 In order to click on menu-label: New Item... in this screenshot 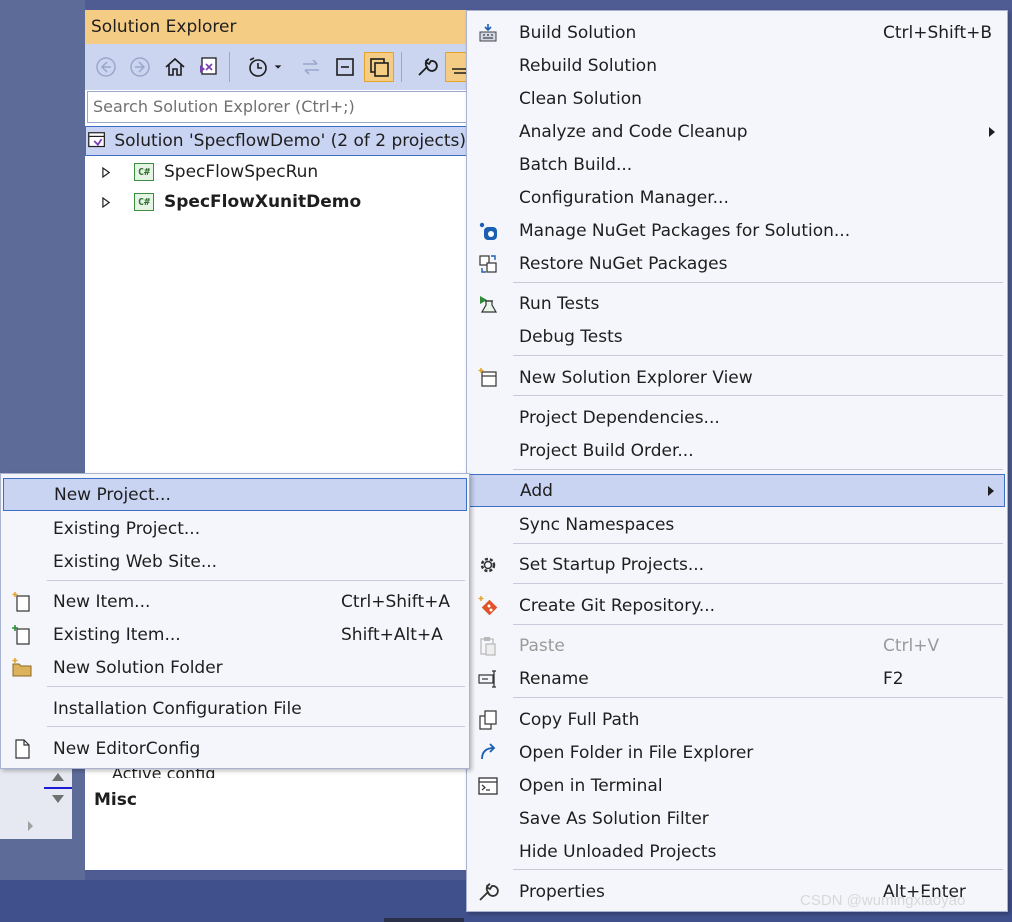, I will do `click(102, 601)`.